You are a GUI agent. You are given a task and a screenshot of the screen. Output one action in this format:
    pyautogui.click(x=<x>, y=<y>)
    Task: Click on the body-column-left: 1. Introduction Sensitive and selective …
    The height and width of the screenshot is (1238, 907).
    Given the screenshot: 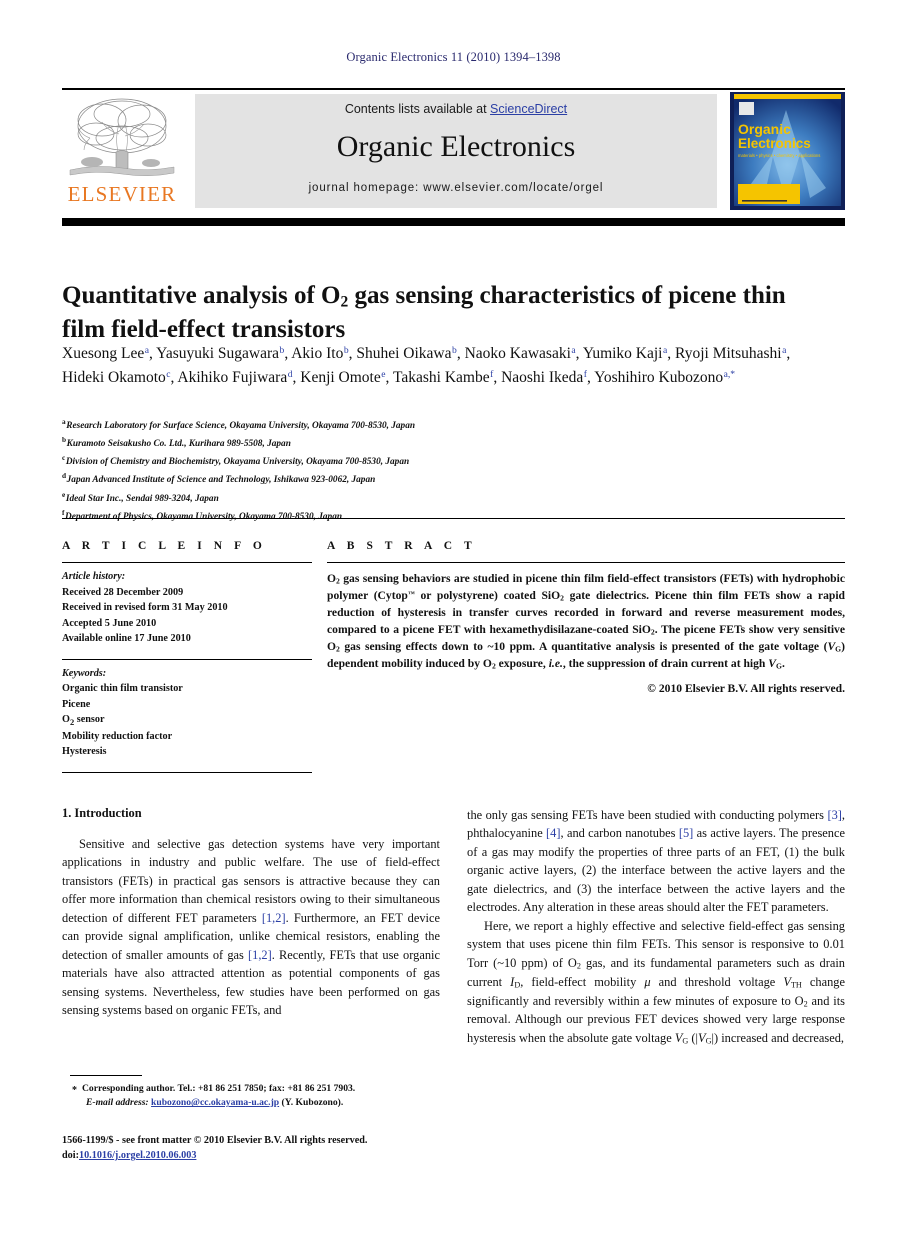 What is the action you would take?
    pyautogui.click(x=251, y=913)
    